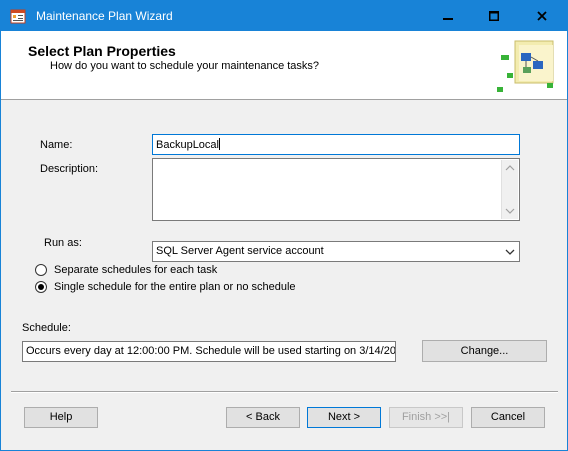 This screenshot has width=568, height=451. What do you see at coordinates (69, 169) in the screenshot?
I see `description-label: Description:` at bounding box center [69, 169].